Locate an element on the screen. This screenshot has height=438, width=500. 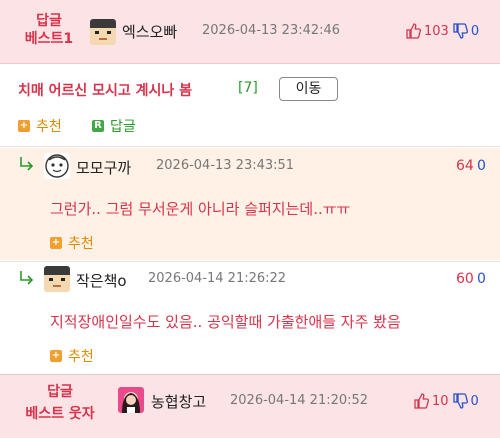
nickname: 농협창고 is located at coordinates (178, 401).